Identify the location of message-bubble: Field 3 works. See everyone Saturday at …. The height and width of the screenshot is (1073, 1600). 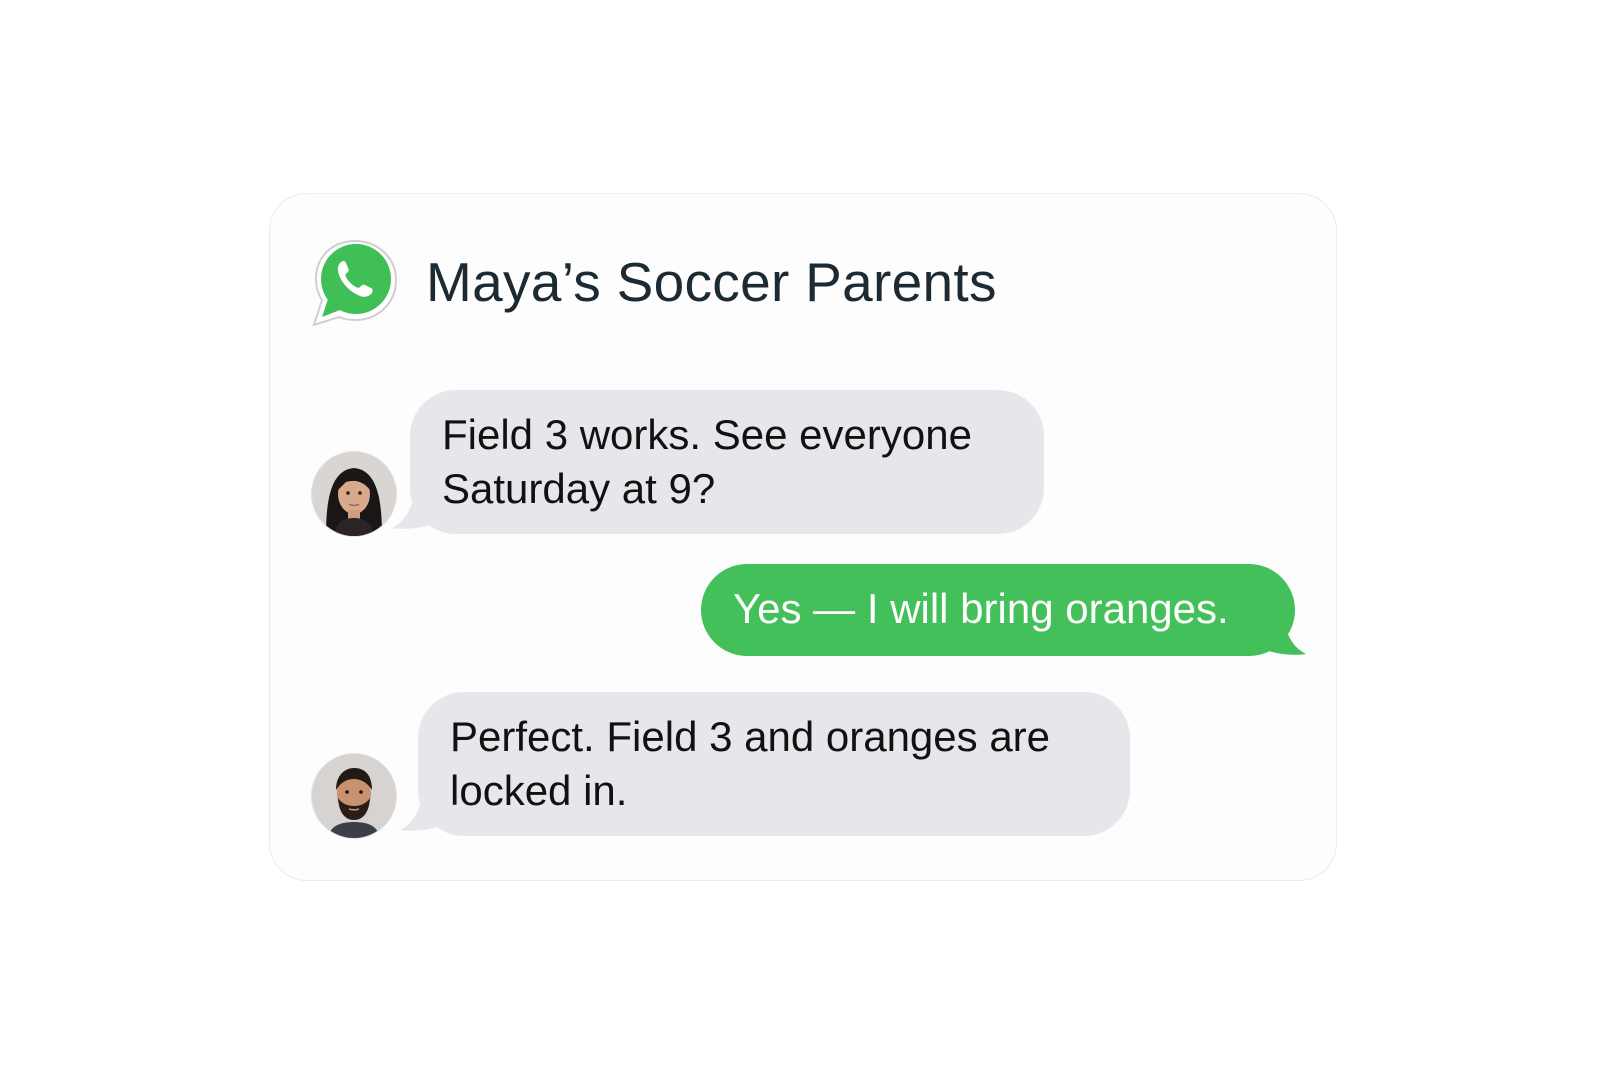
(727, 462).